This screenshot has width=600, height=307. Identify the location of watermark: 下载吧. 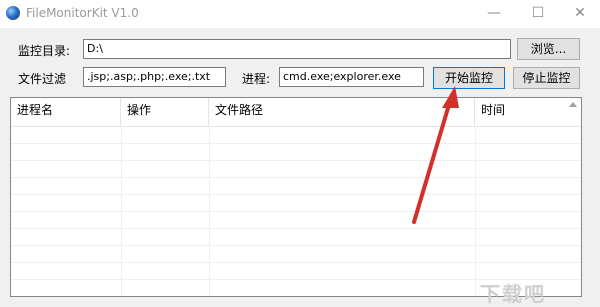
(513, 294).